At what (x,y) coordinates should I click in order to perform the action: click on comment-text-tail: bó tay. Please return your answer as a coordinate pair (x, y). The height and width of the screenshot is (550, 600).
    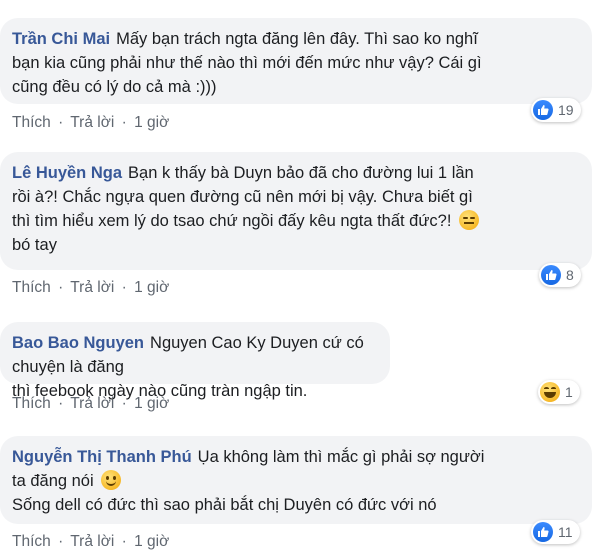
    Looking at the image, I should click on (34, 245).